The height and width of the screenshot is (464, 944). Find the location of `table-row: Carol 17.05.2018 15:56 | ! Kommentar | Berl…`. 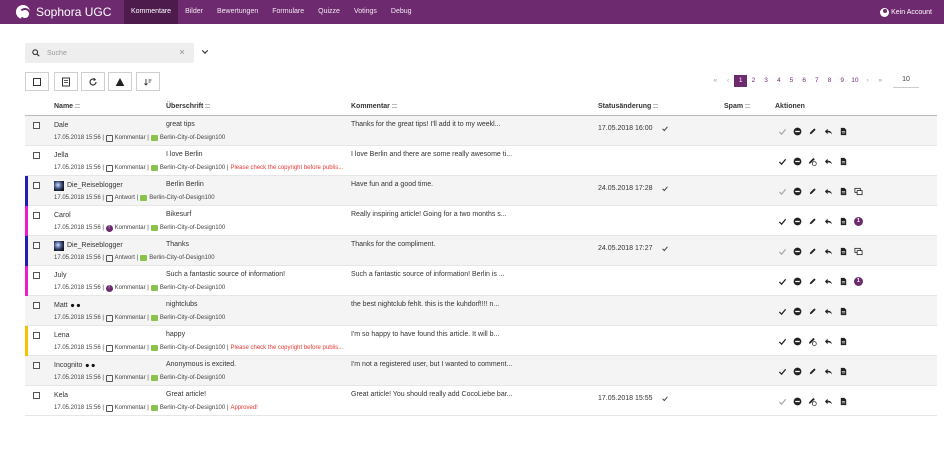

table-row: Carol 17.05.2018 15:56 | ! Kommentar | Berl… is located at coordinates (481, 221).